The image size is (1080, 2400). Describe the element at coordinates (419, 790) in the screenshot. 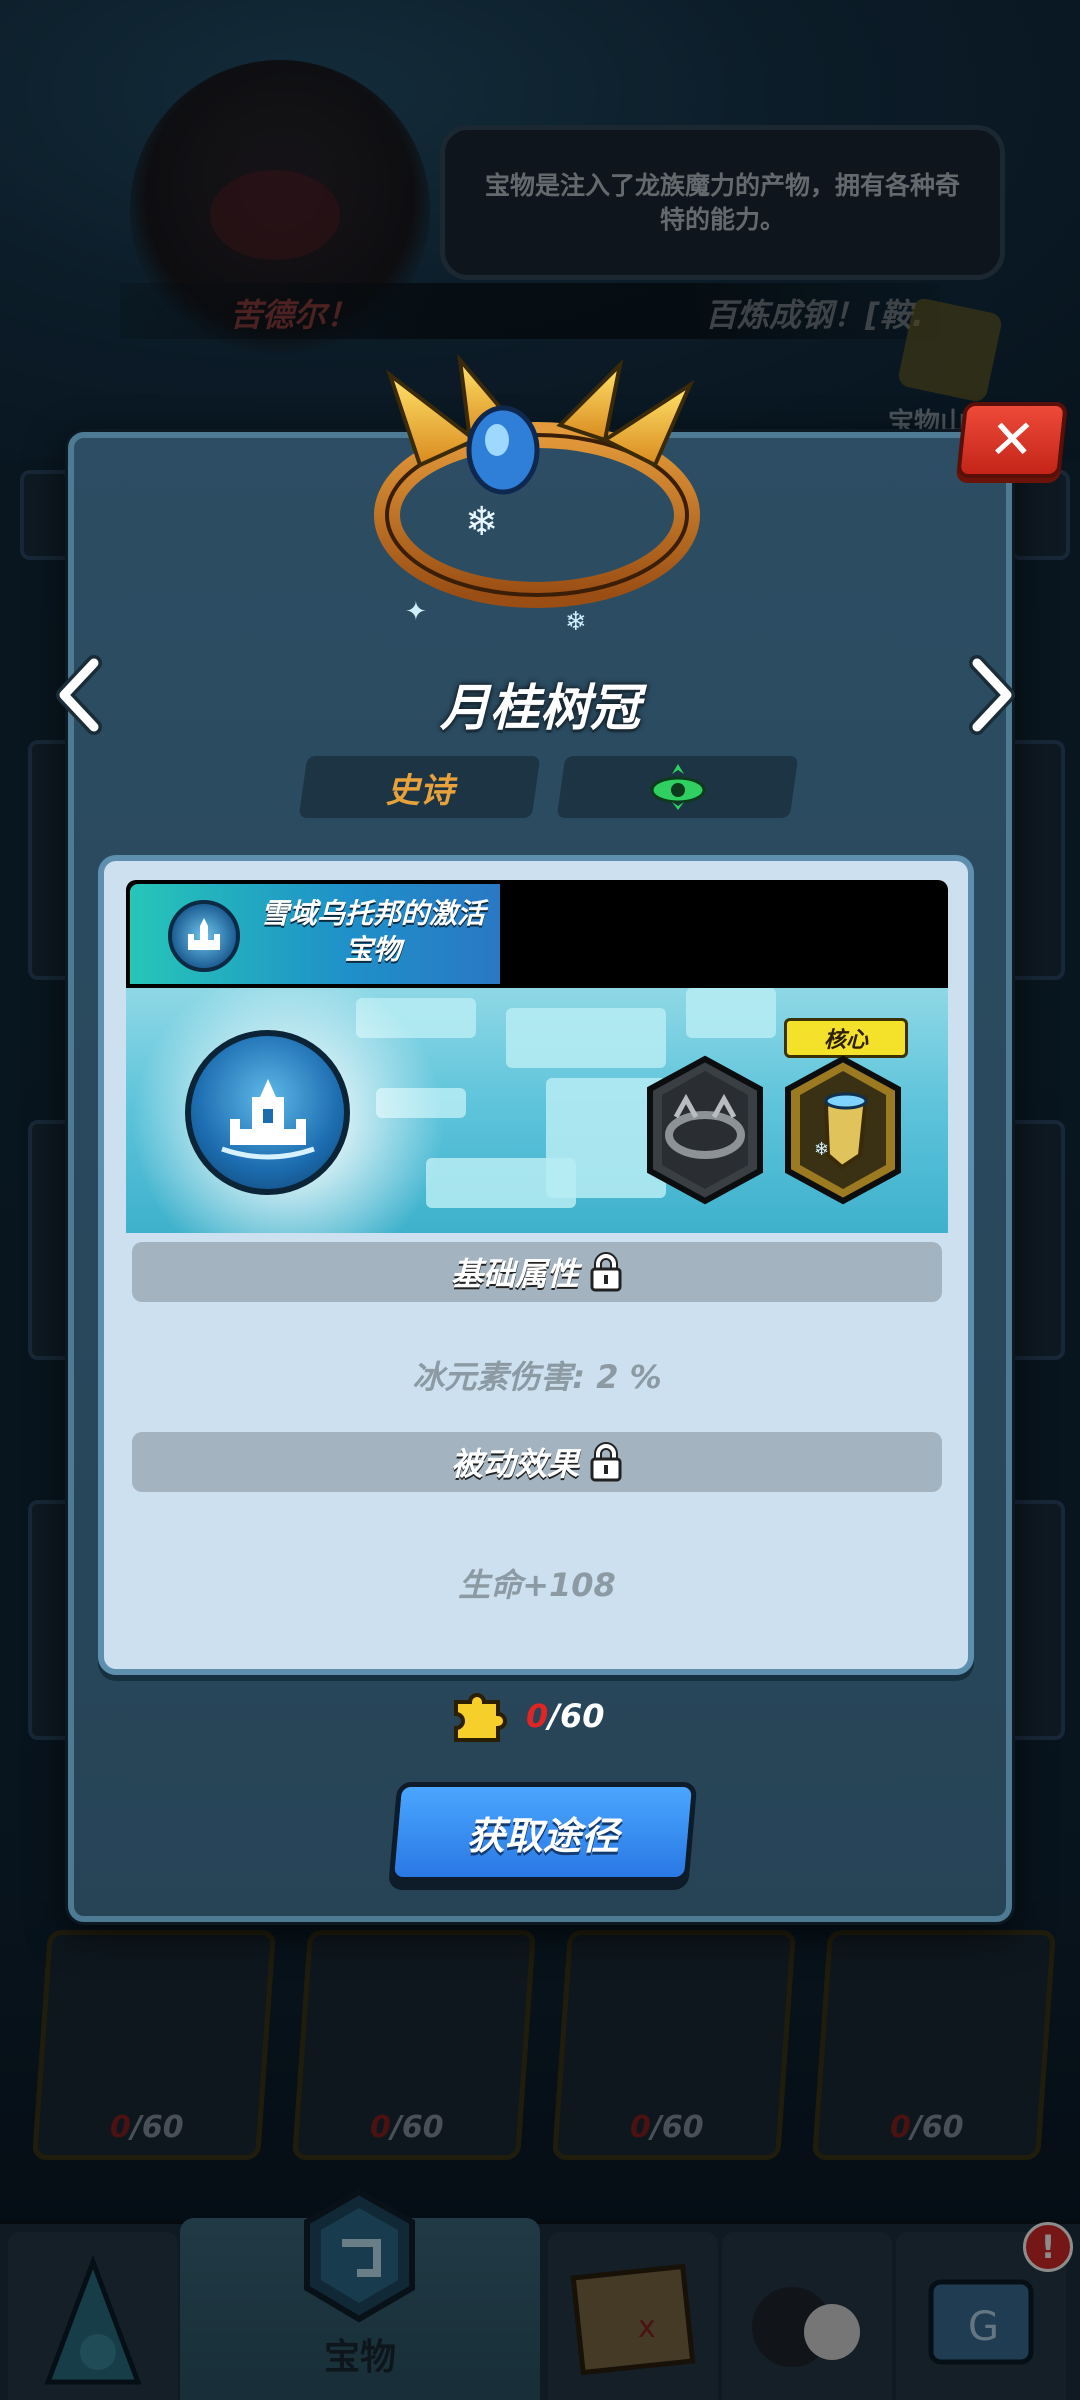

I see `rarity-label: 史诗` at that location.